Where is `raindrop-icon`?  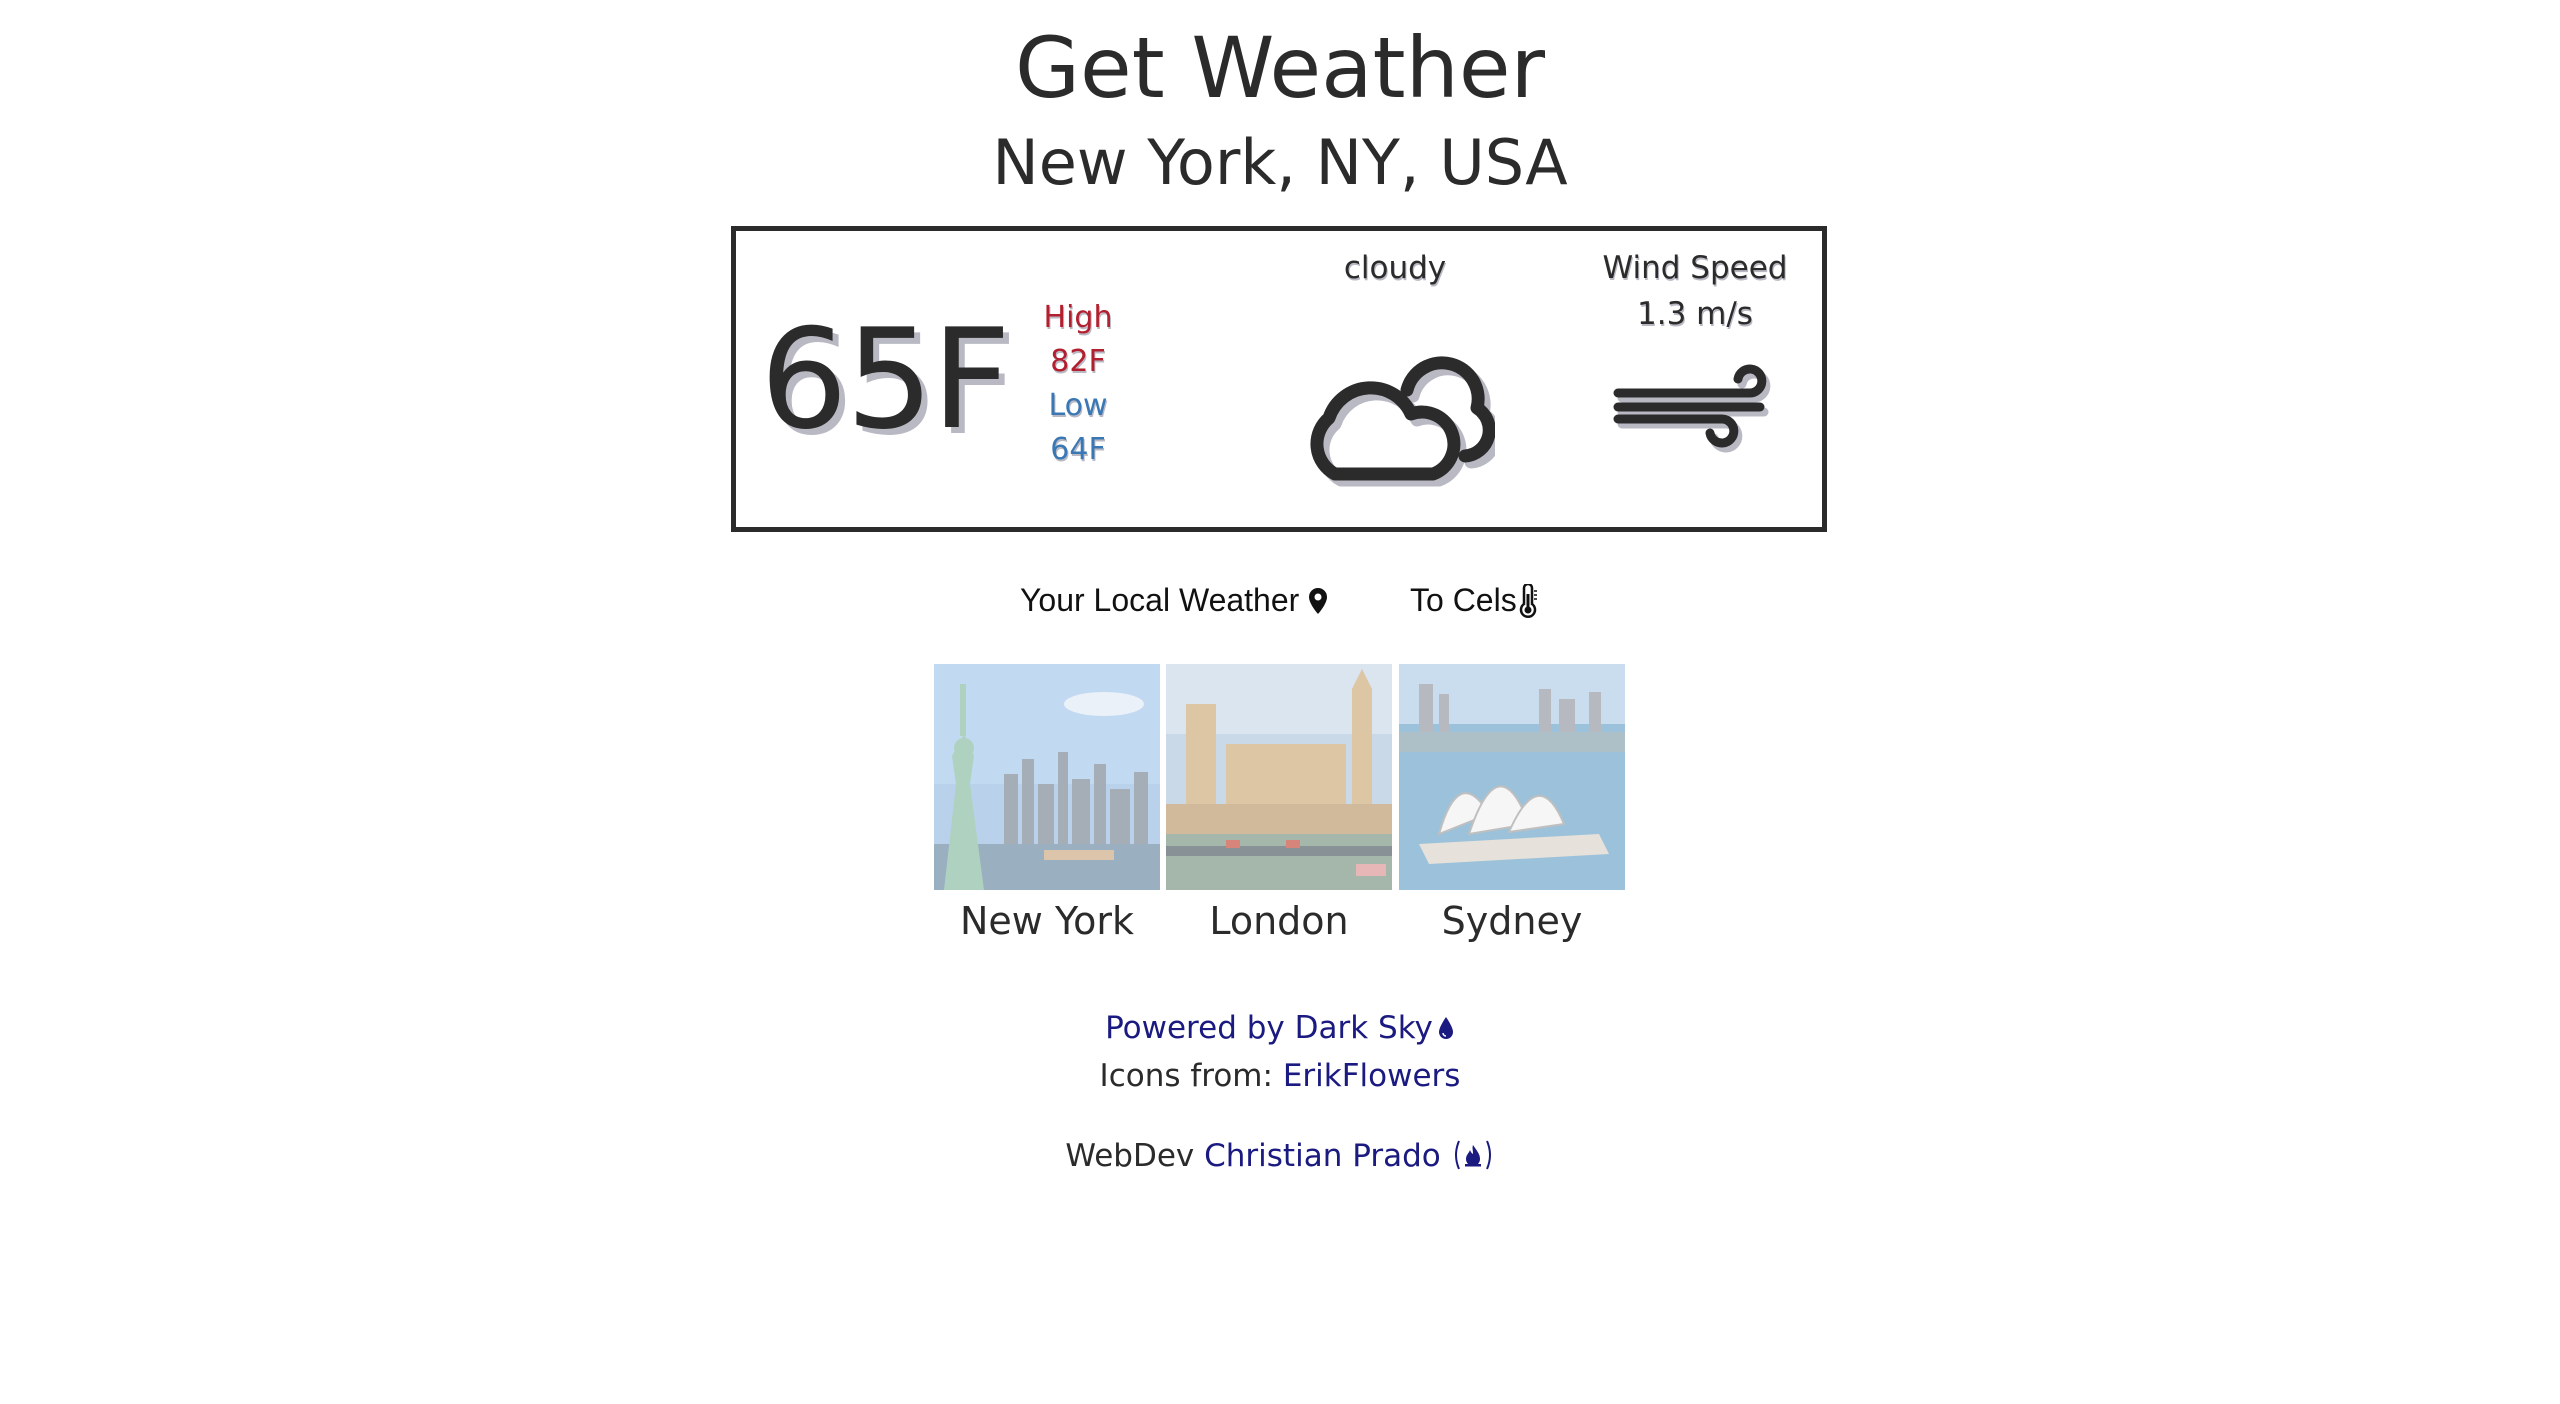 raindrop-icon is located at coordinates (1445, 1028).